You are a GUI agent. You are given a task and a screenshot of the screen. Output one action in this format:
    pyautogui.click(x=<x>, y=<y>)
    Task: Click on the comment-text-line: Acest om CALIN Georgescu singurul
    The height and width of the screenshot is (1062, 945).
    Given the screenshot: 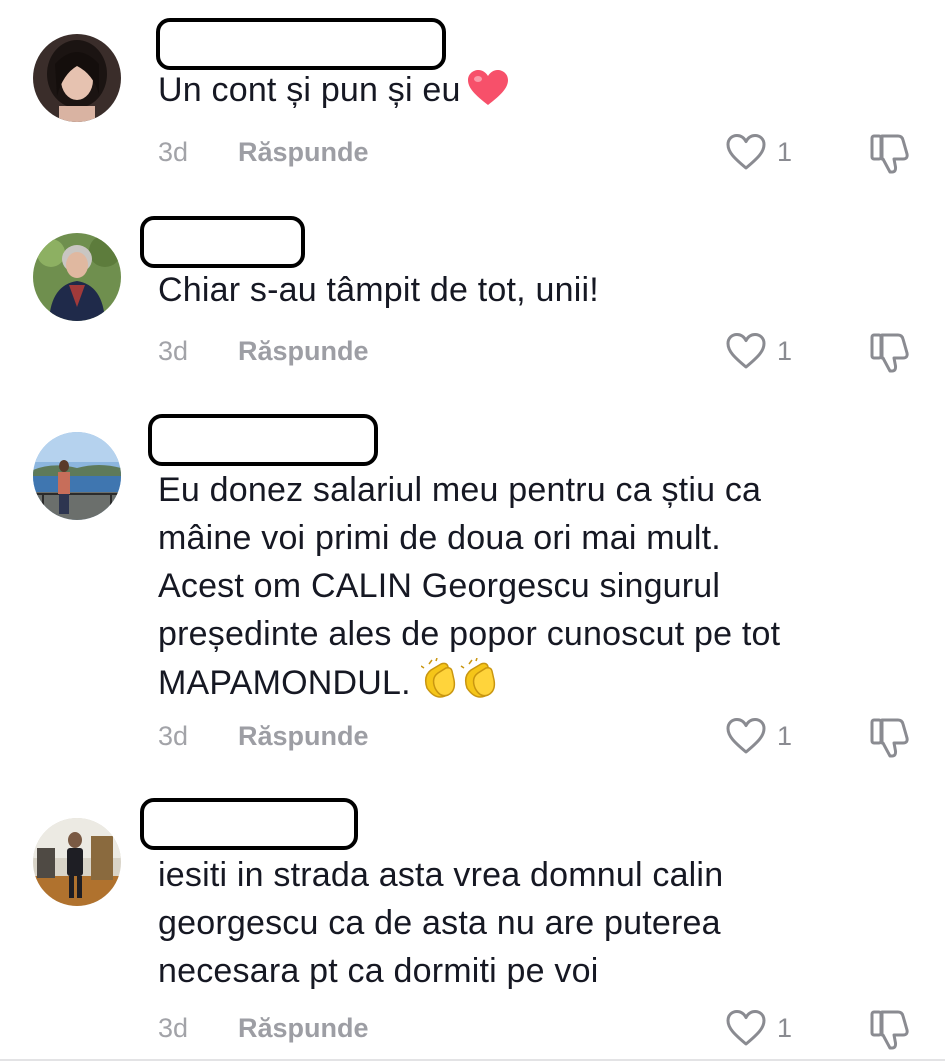 What is the action you would take?
    pyautogui.click(x=439, y=586)
    